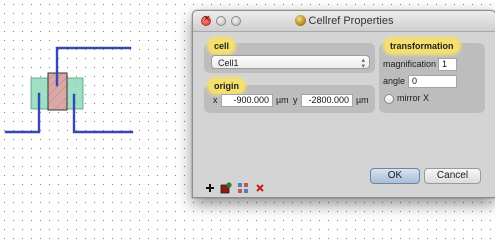 This screenshot has width=495, height=246. Describe the element at coordinates (452, 176) in the screenshot. I see `cancel-button: Cancel` at that location.